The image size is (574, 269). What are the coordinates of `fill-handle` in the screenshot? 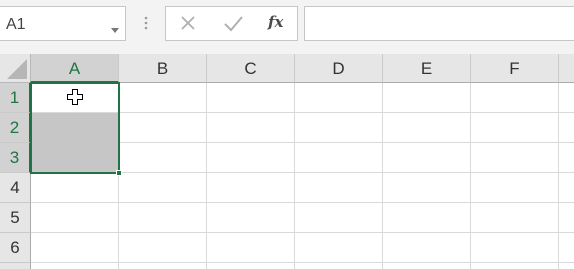 It's located at (119, 173).